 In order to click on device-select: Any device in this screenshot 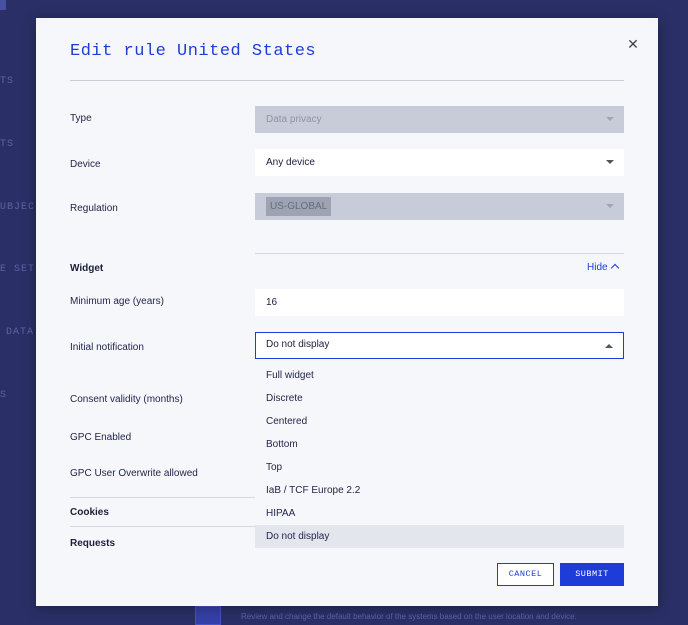, I will do `click(439, 162)`.